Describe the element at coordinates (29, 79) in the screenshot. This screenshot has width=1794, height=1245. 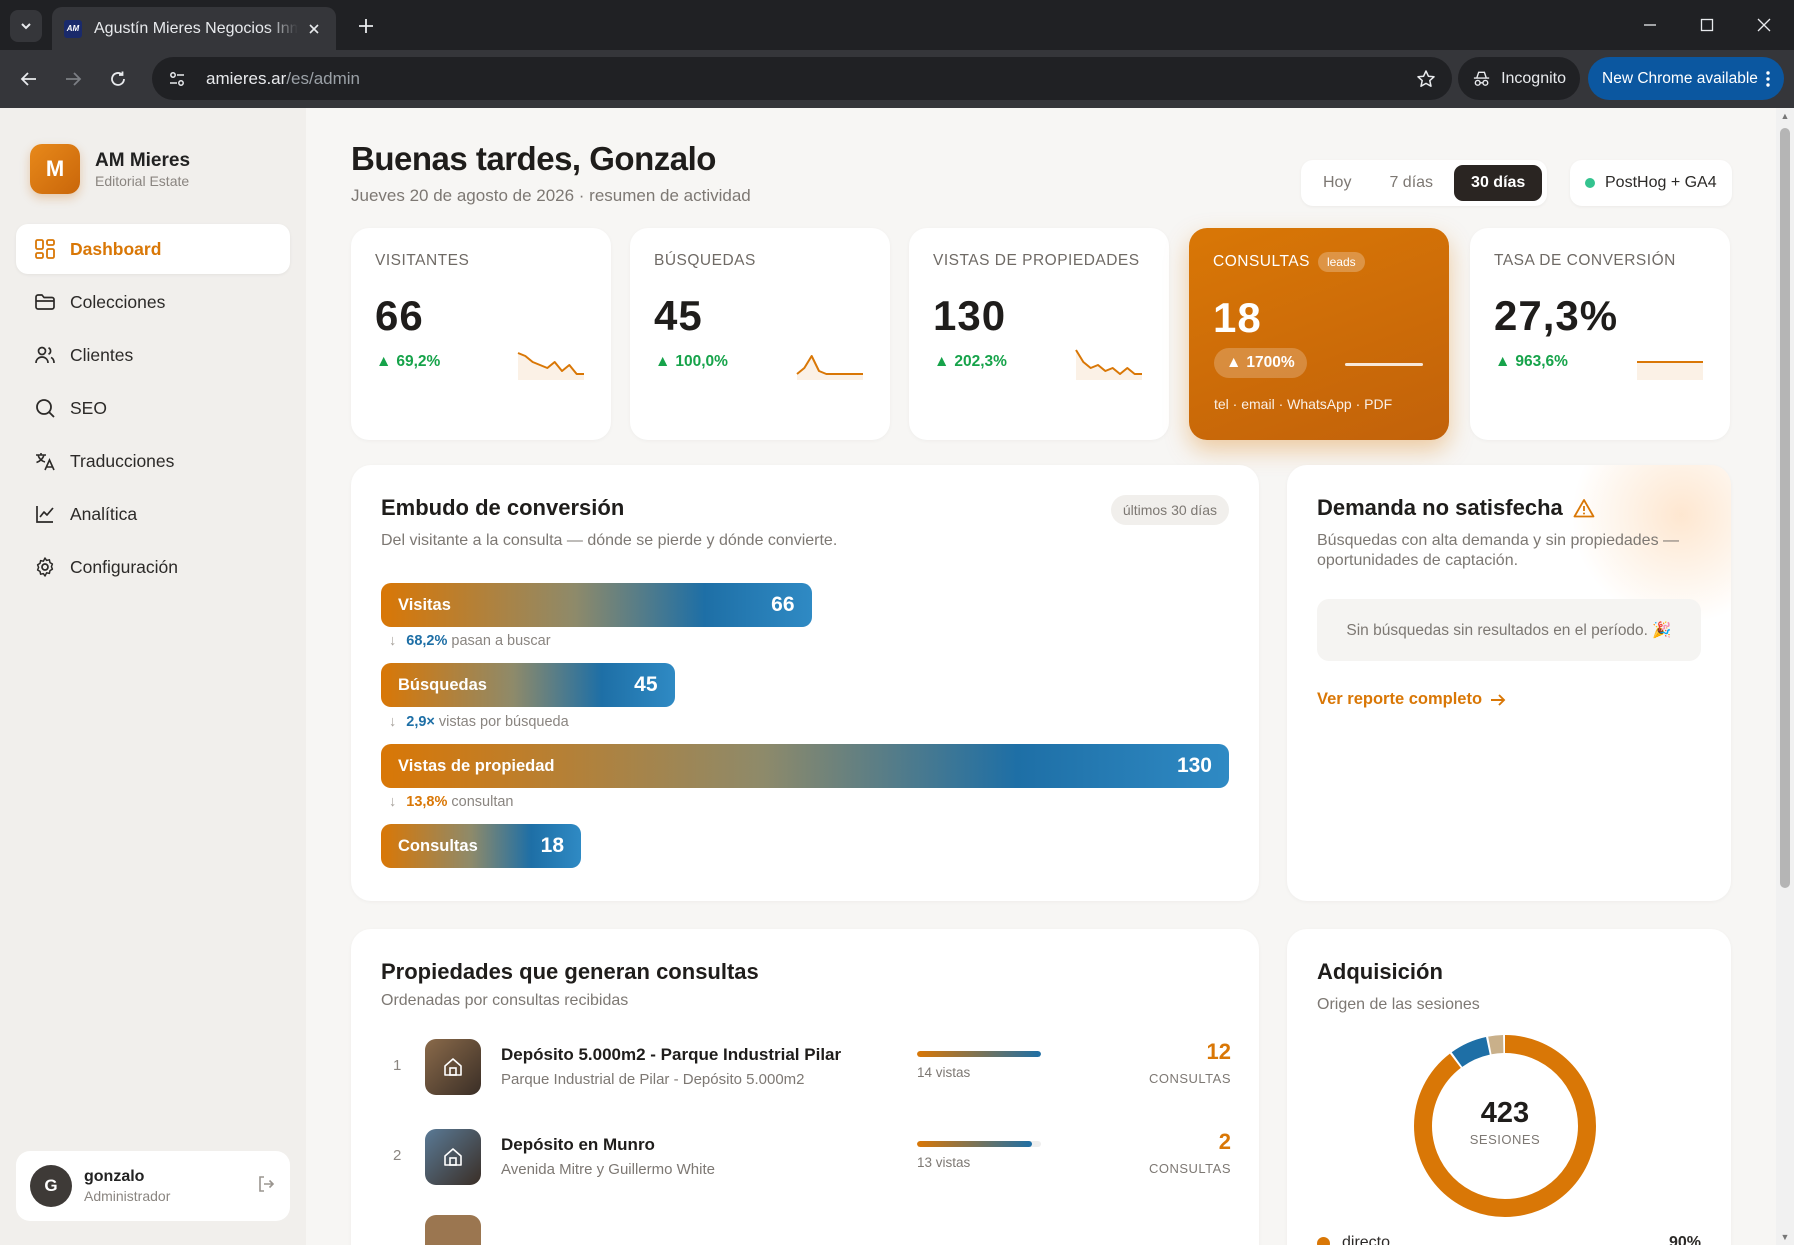
I see `back-button` at that location.